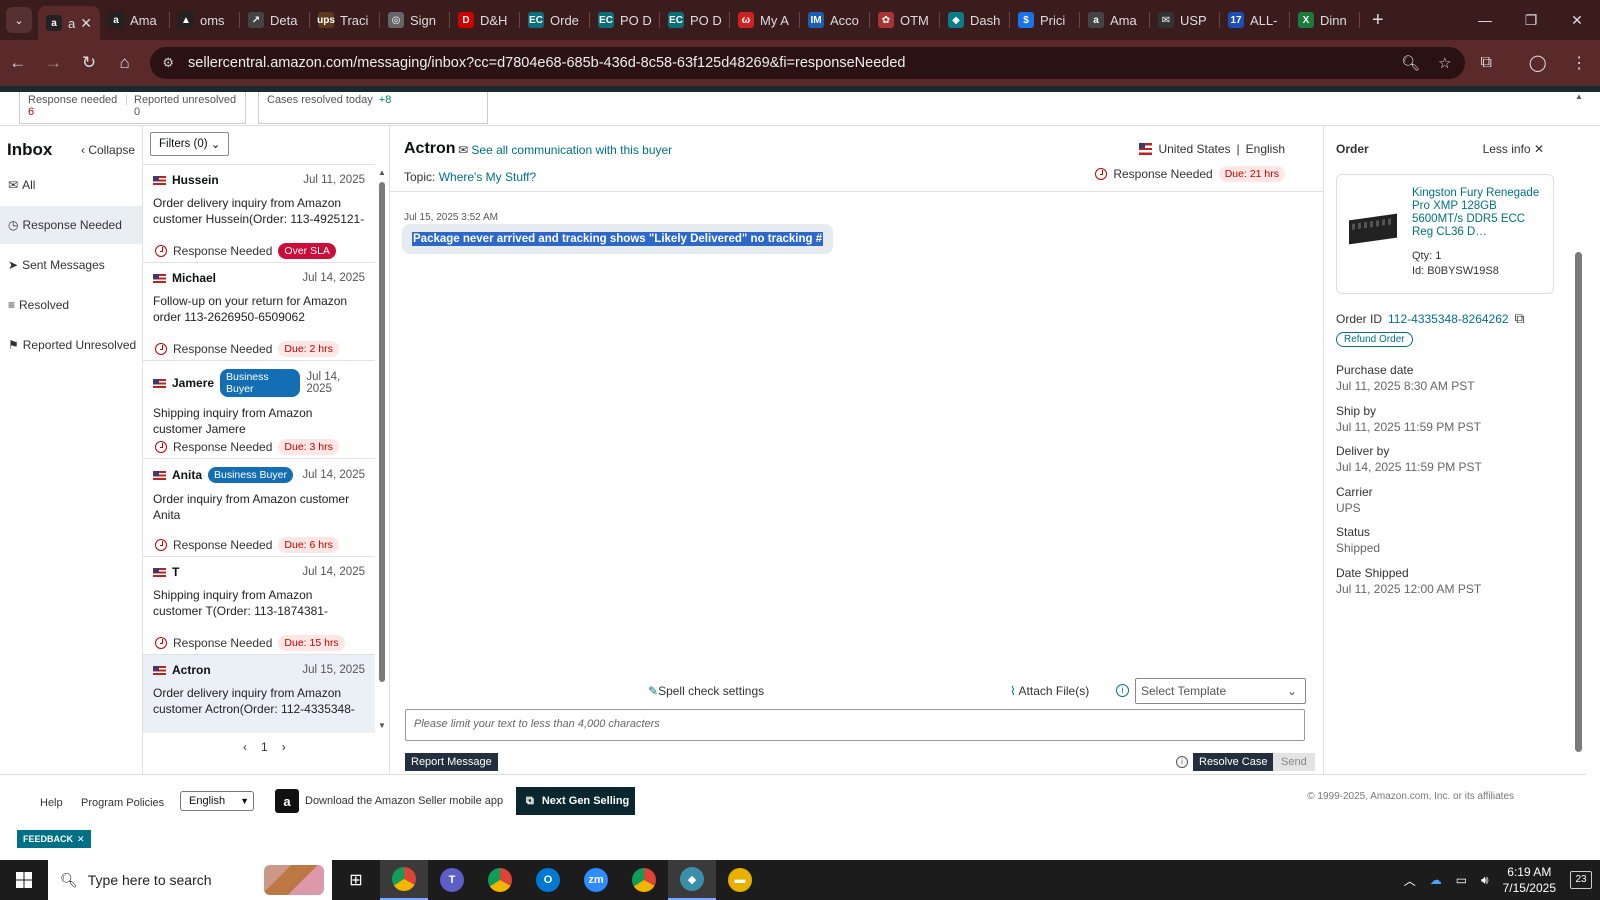  What do you see at coordinates (1448, 319) in the screenshot?
I see `order-id-link: 112-4335348-8264262` at bounding box center [1448, 319].